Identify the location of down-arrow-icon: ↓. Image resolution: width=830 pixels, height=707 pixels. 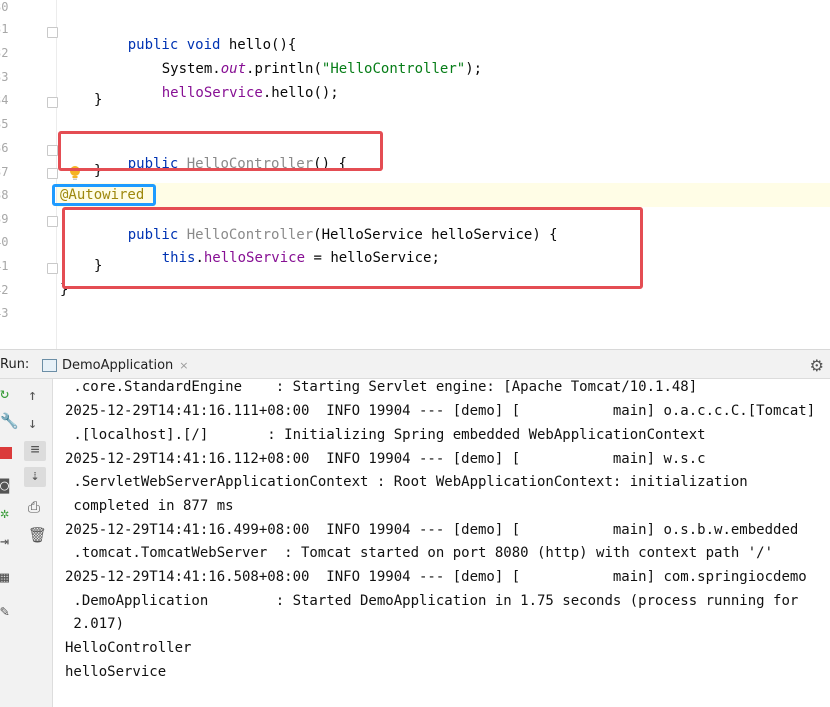
(32, 423).